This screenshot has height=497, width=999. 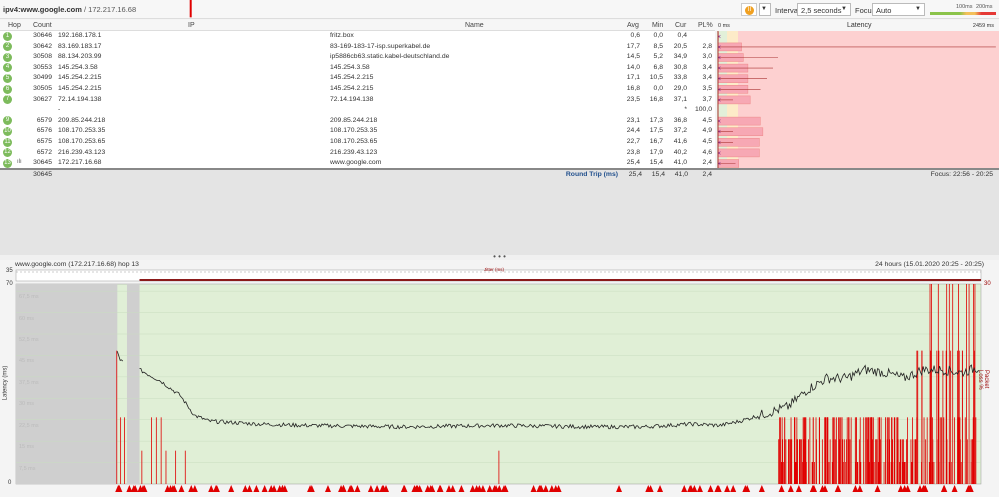 I want to click on cell-hop: 11, so click(x=7, y=142).